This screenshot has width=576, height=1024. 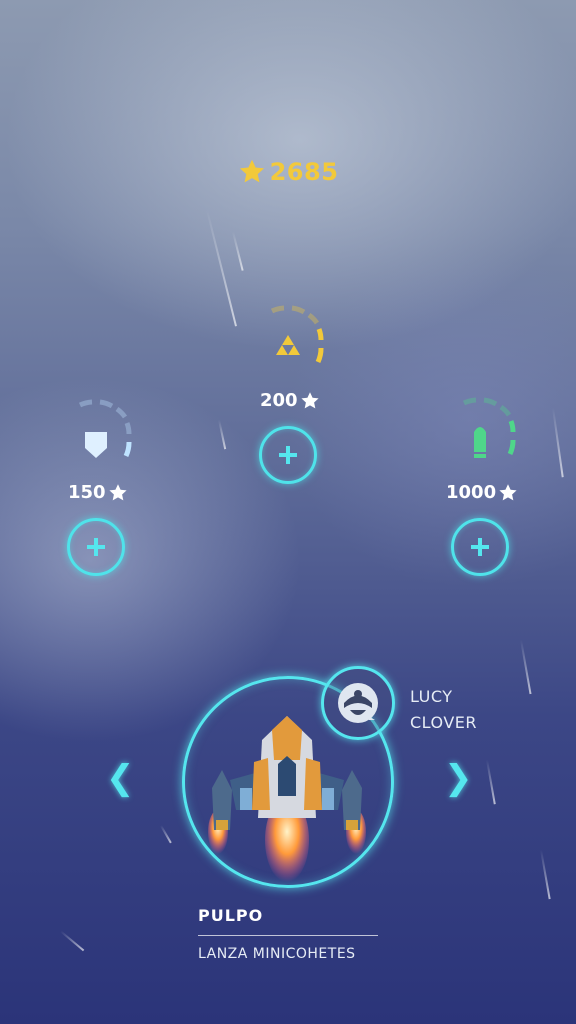 I want to click on pilot-avatar-icon, so click(x=358, y=703).